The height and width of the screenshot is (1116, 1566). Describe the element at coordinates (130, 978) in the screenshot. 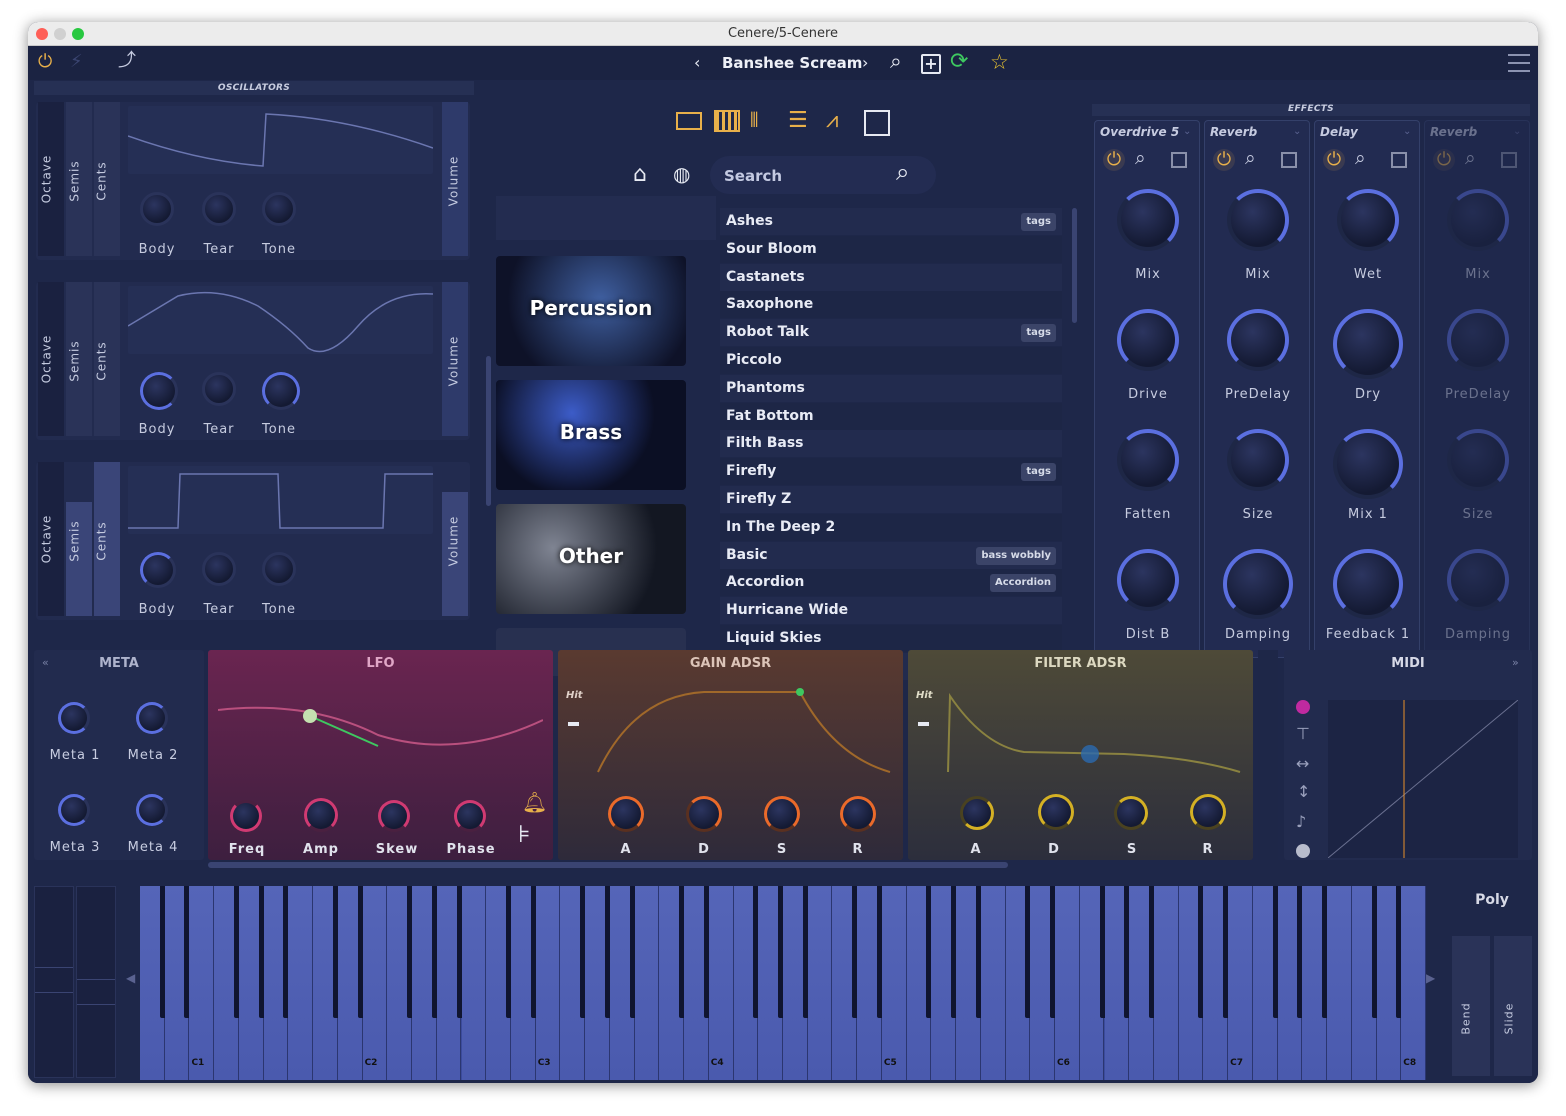

I see `octave-down-arrow: ◀` at that location.